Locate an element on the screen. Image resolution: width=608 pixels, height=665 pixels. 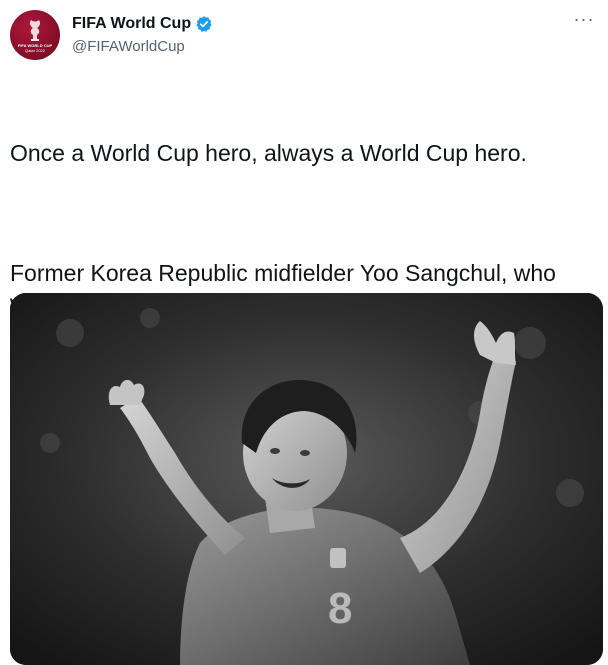
fifa-world-cup-logo-icon: FIFA WORLD CUP Qatar 2022 is located at coordinates (35, 36).